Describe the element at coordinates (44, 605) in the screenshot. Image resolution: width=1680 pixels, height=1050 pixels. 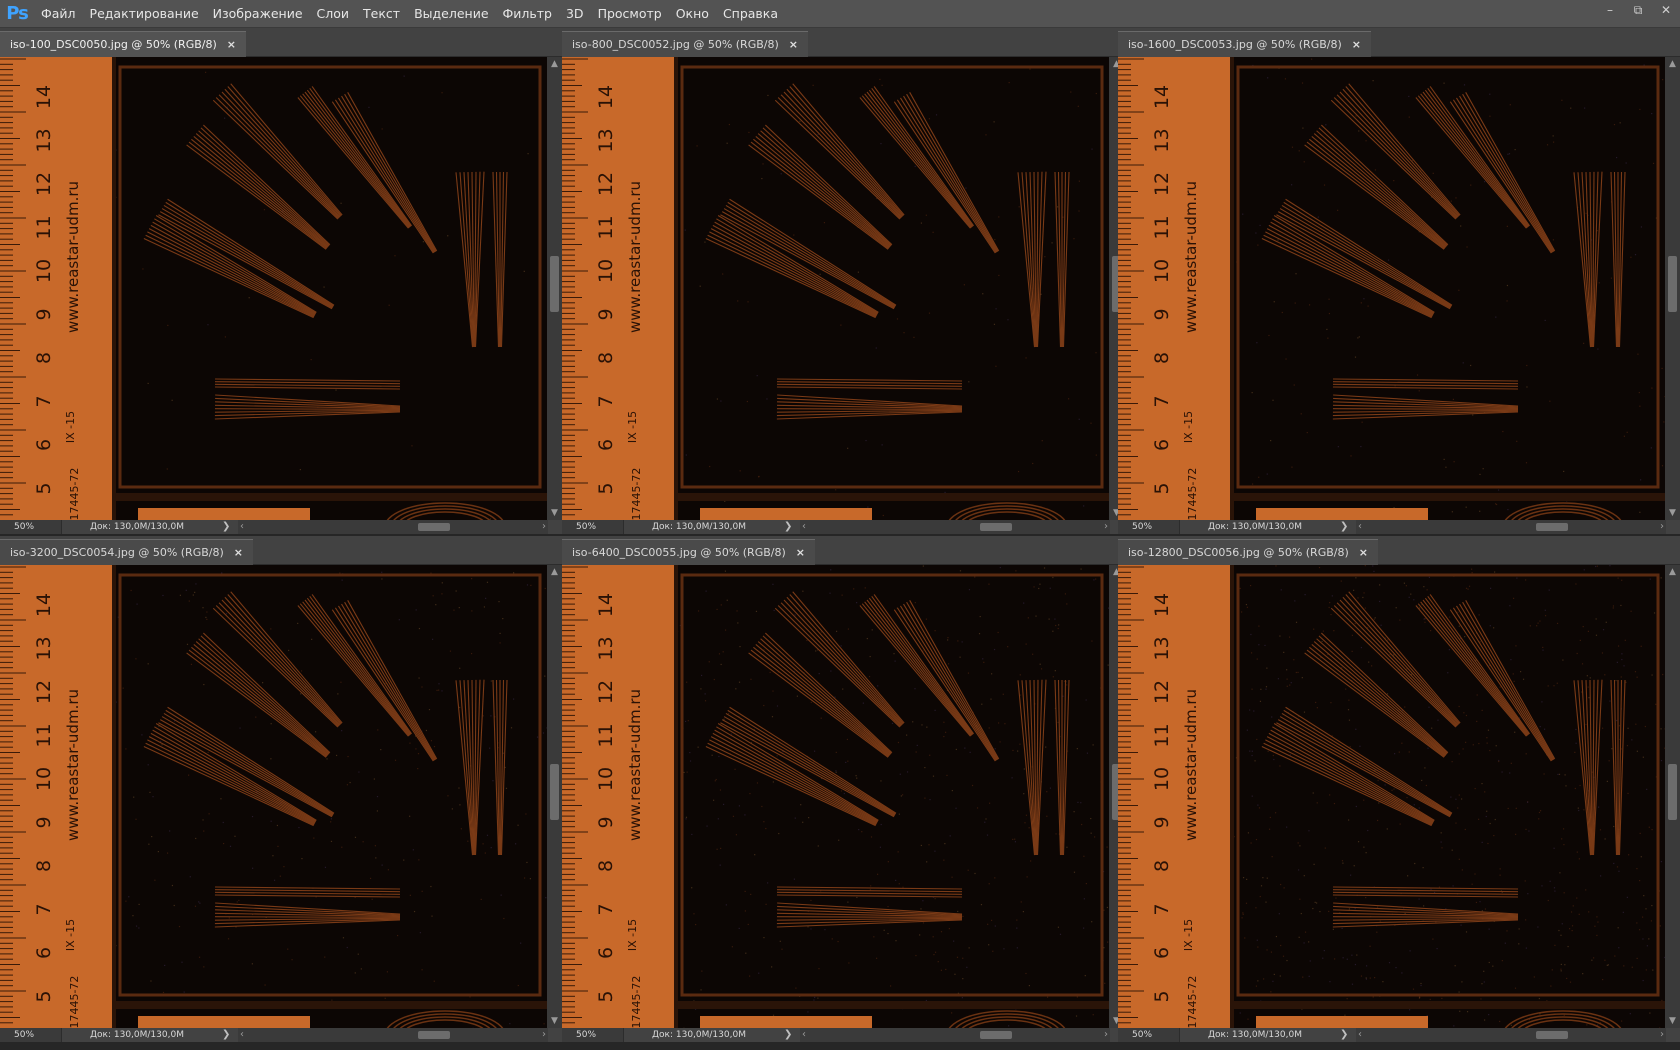
I see `ruler-number: 14` at that location.